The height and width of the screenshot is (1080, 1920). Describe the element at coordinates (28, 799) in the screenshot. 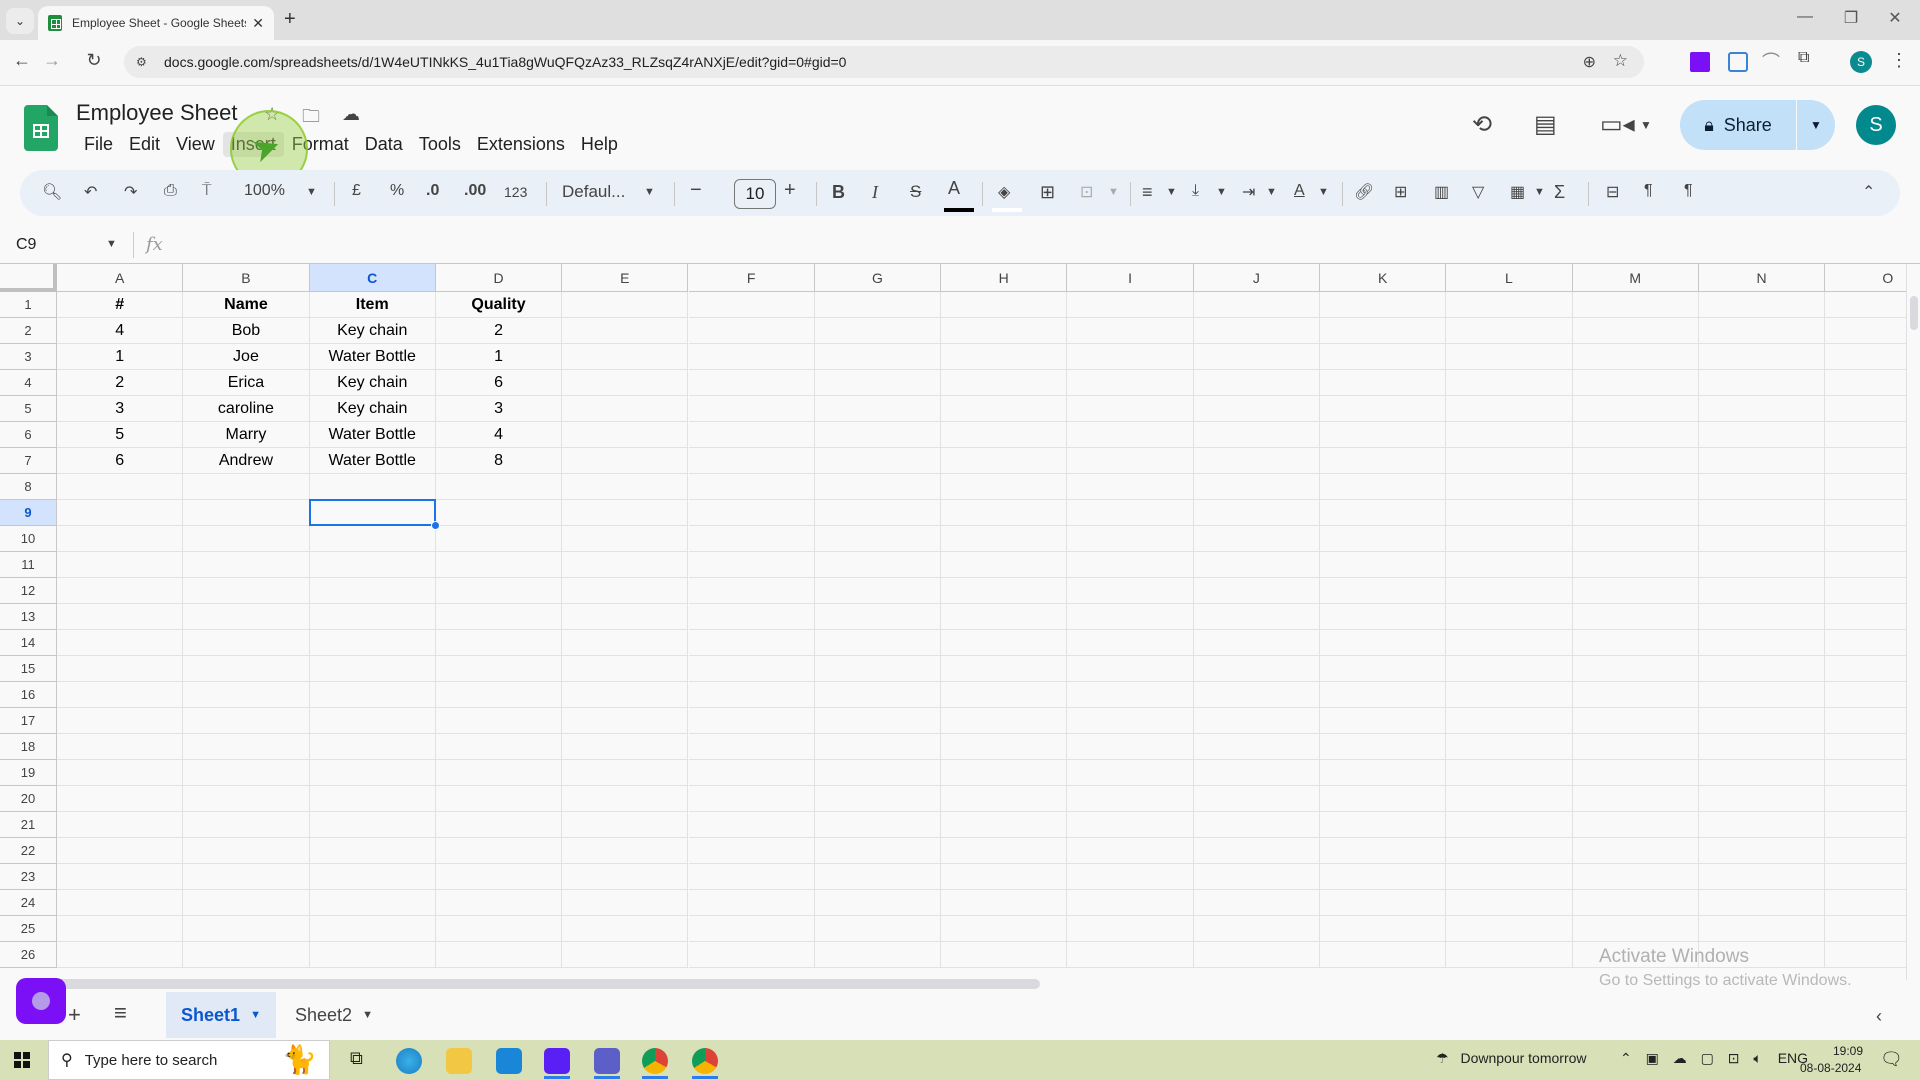

I see `row-header-20: 20` at that location.